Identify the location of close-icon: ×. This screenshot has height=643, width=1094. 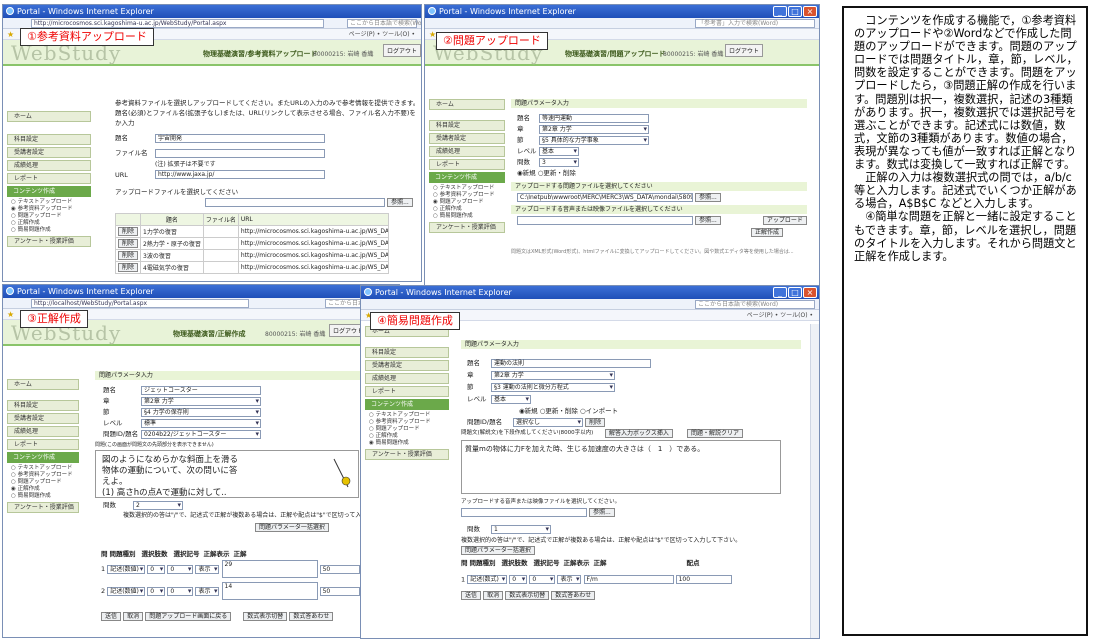
(810, 292).